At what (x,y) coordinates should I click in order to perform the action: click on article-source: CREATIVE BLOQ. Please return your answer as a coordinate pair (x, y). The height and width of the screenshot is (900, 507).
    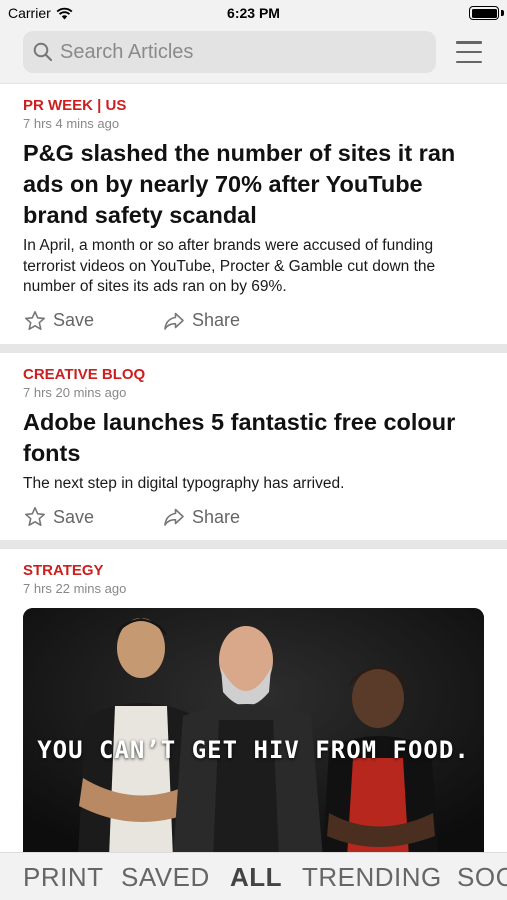
    Looking at the image, I should click on (253, 374).